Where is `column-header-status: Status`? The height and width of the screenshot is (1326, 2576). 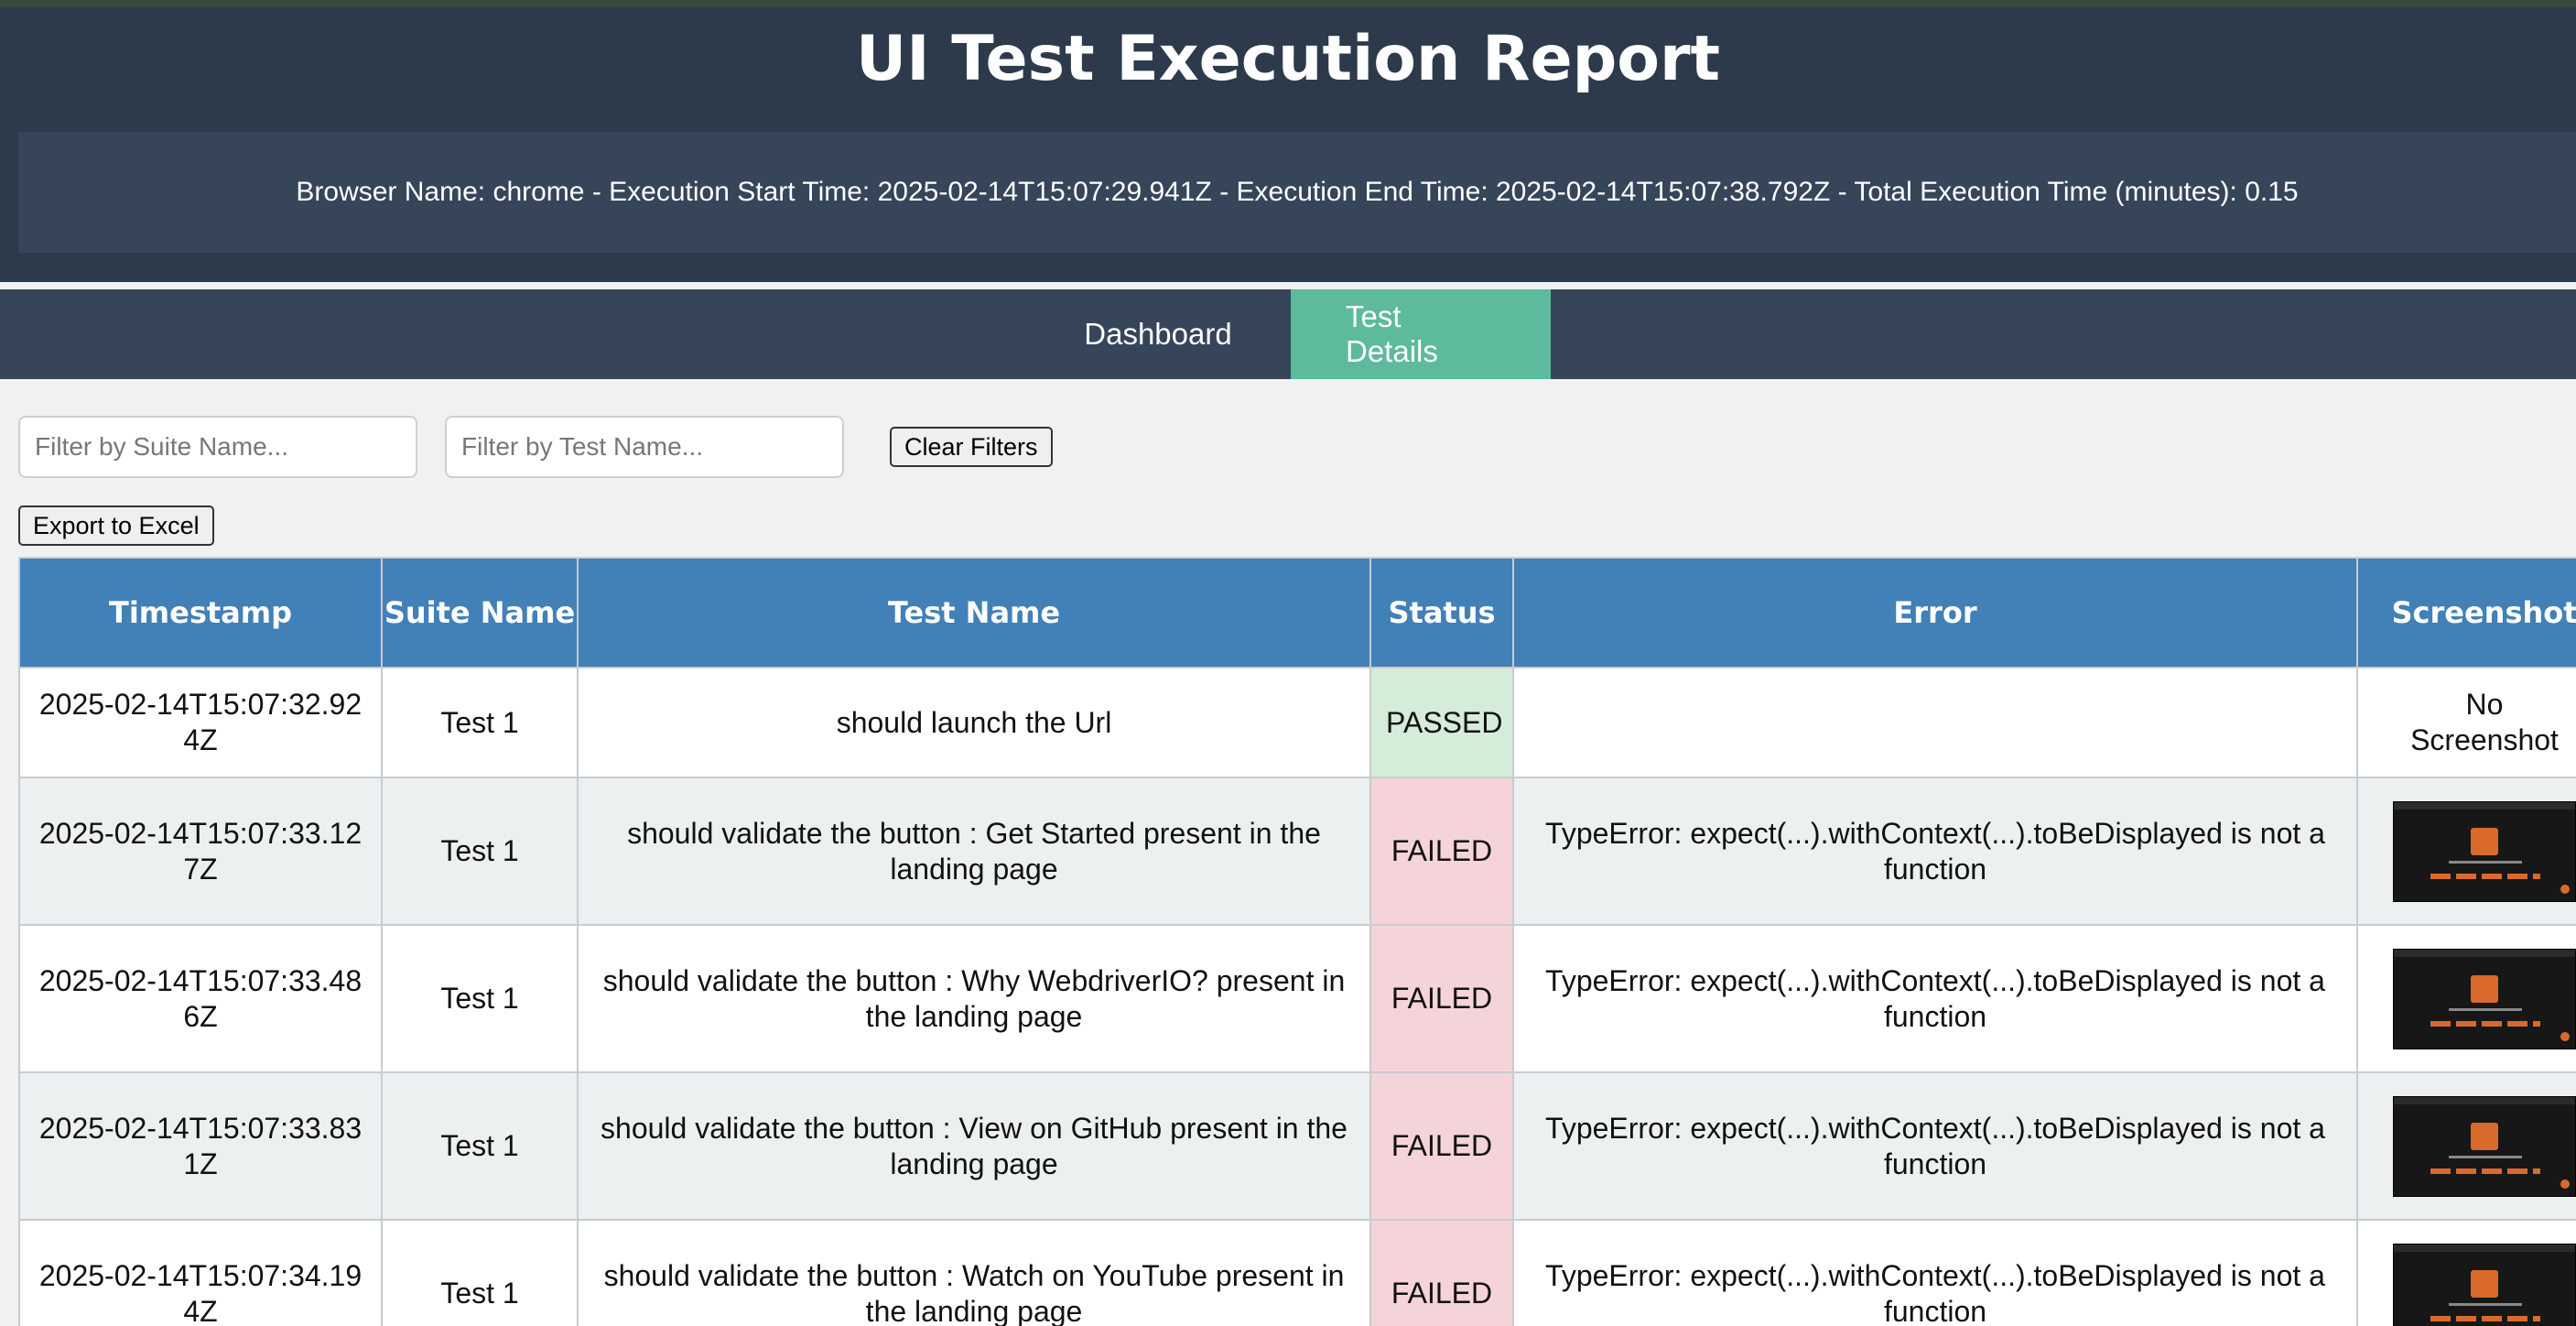 column-header-status: Status is located at coordinates (1442, 612).